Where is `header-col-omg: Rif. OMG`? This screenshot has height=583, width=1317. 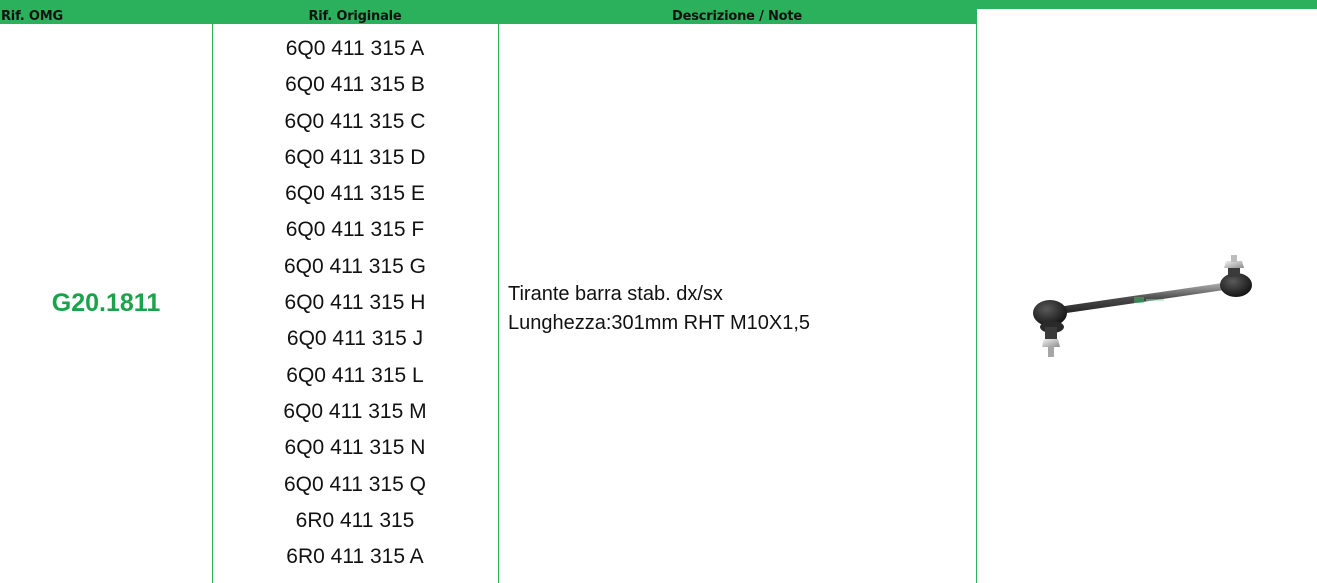 header-col-omg: Rif. OMG is located at coordinates (32, 16).